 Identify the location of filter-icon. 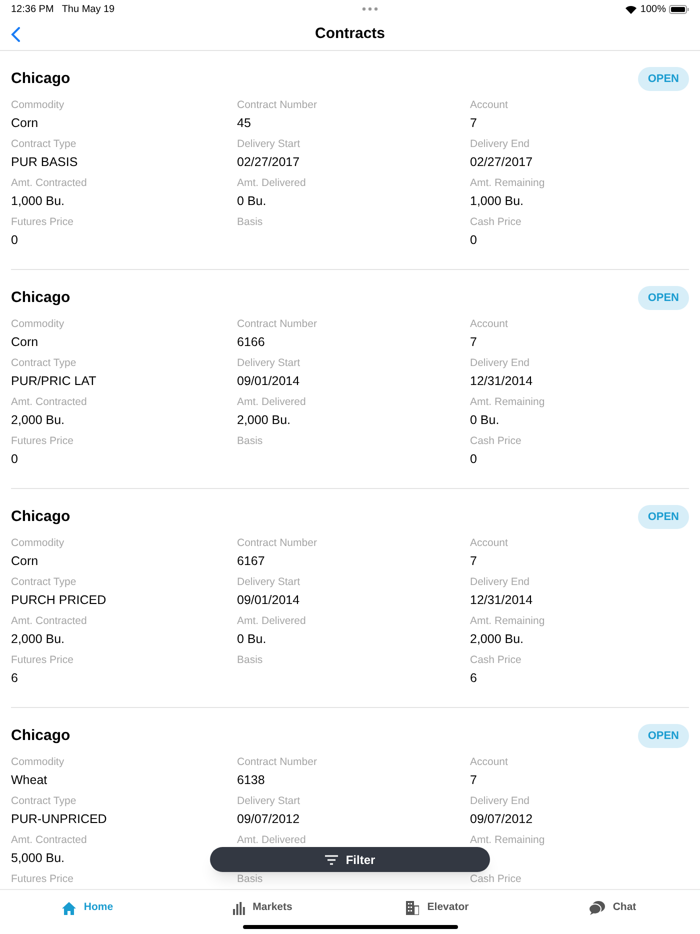
(331, 859).